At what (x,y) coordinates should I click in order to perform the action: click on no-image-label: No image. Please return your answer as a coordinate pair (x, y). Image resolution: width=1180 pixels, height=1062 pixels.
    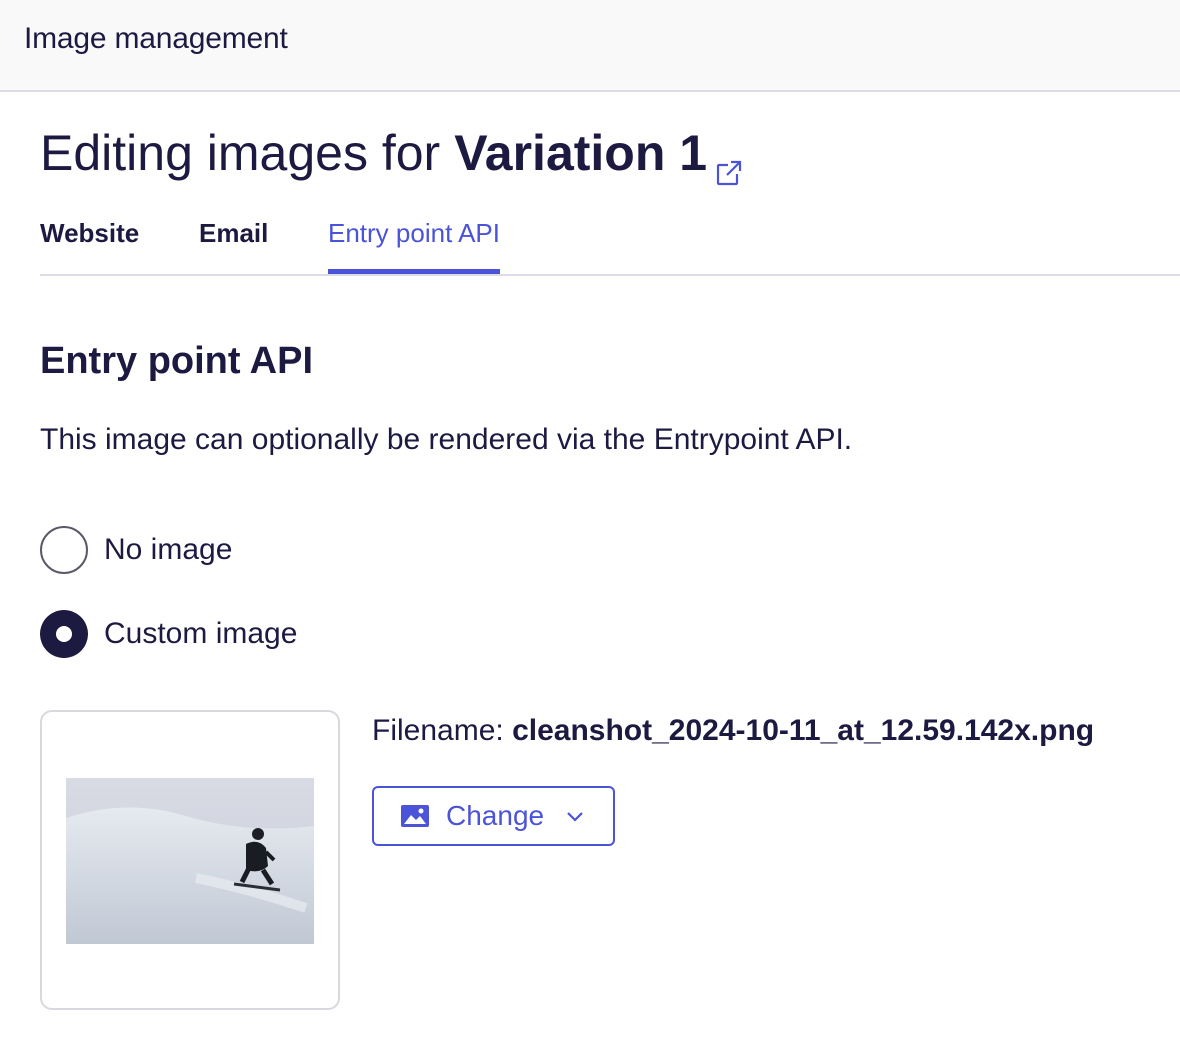
    Looking at the image, I should click on (168, 549).